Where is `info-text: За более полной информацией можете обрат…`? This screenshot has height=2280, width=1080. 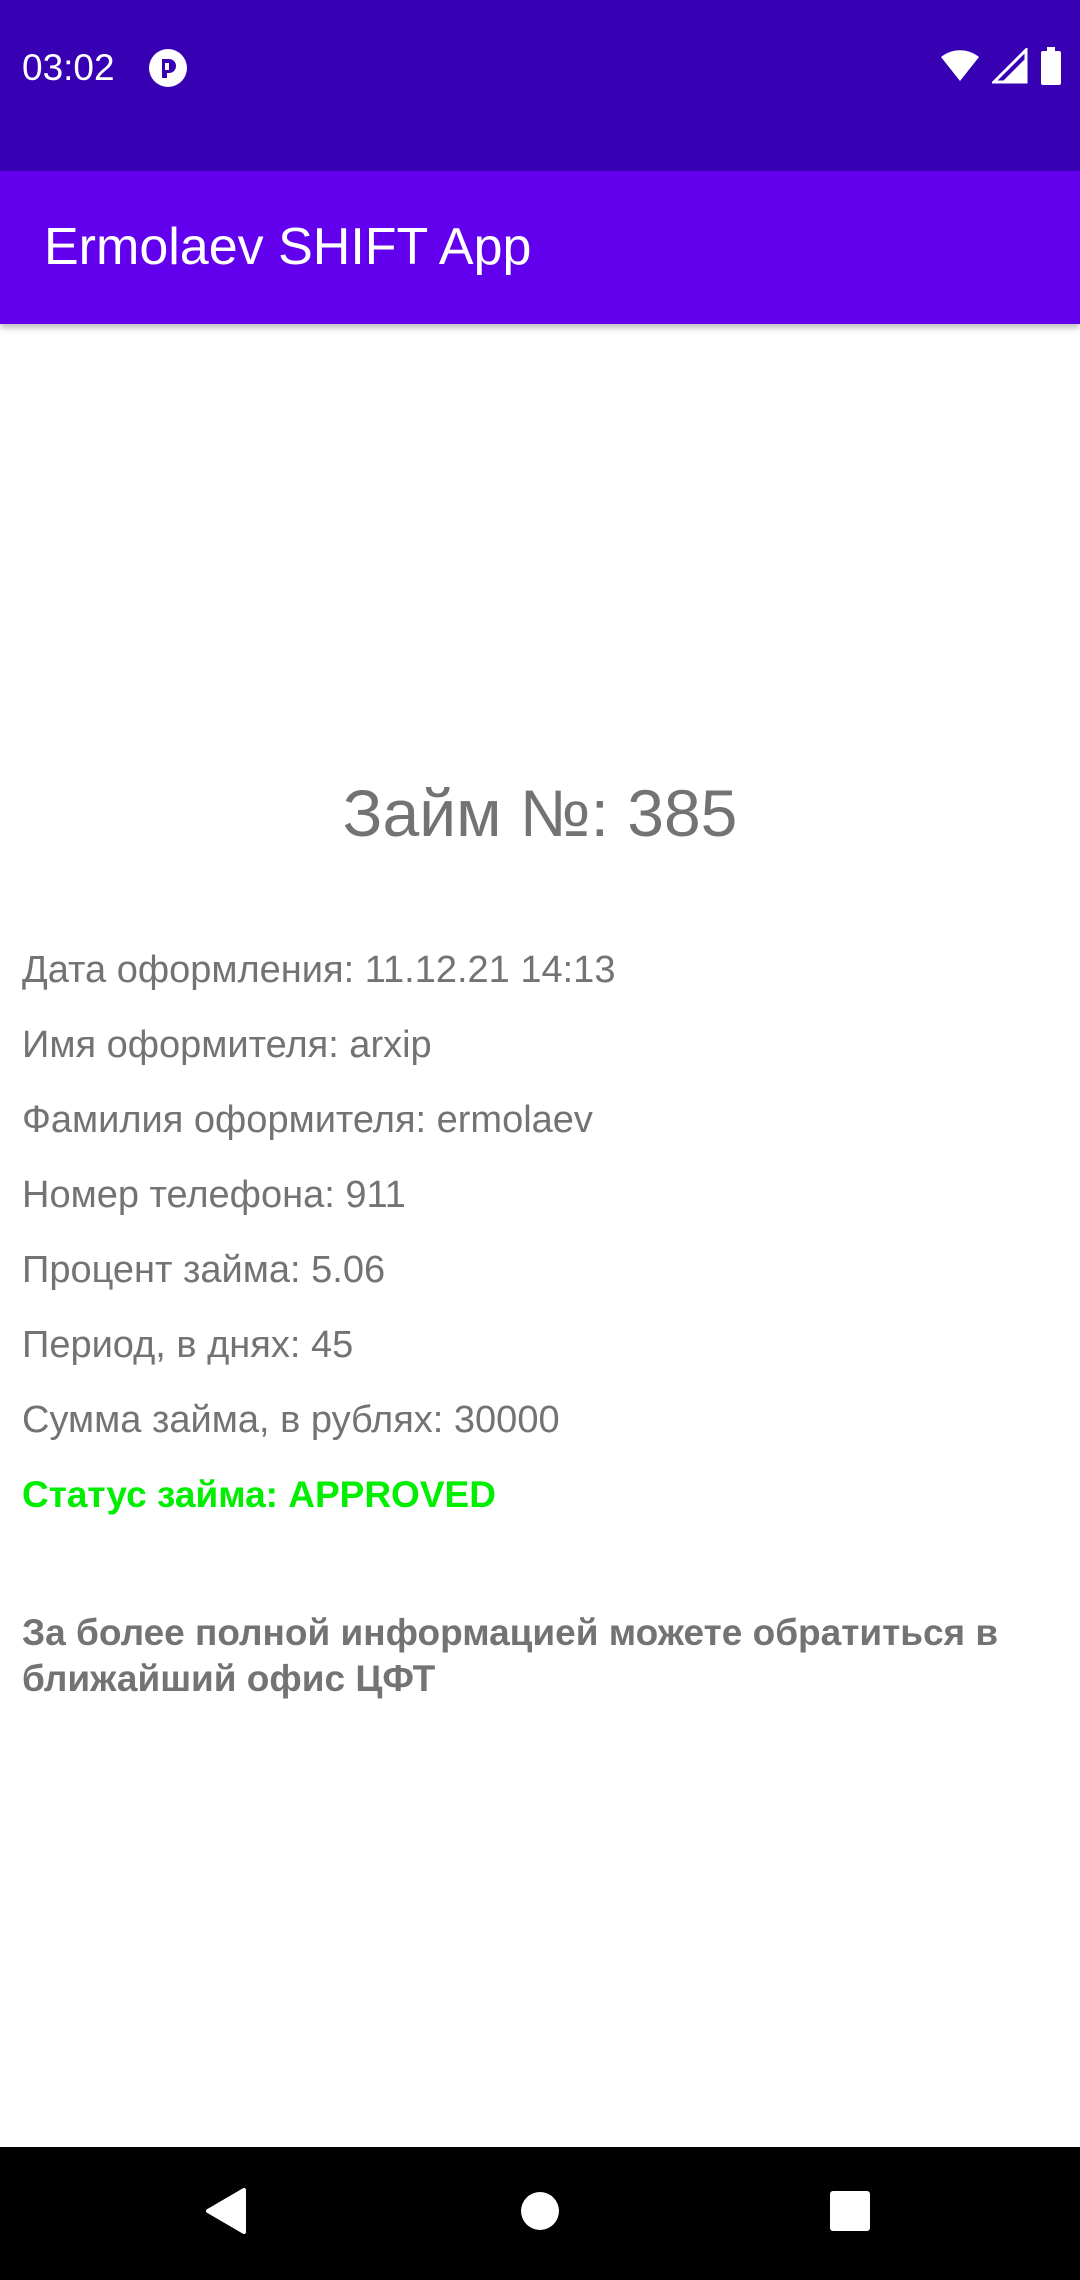 info-text: За более полной информацией можете обрат… is located at coordinates (510, 1655).